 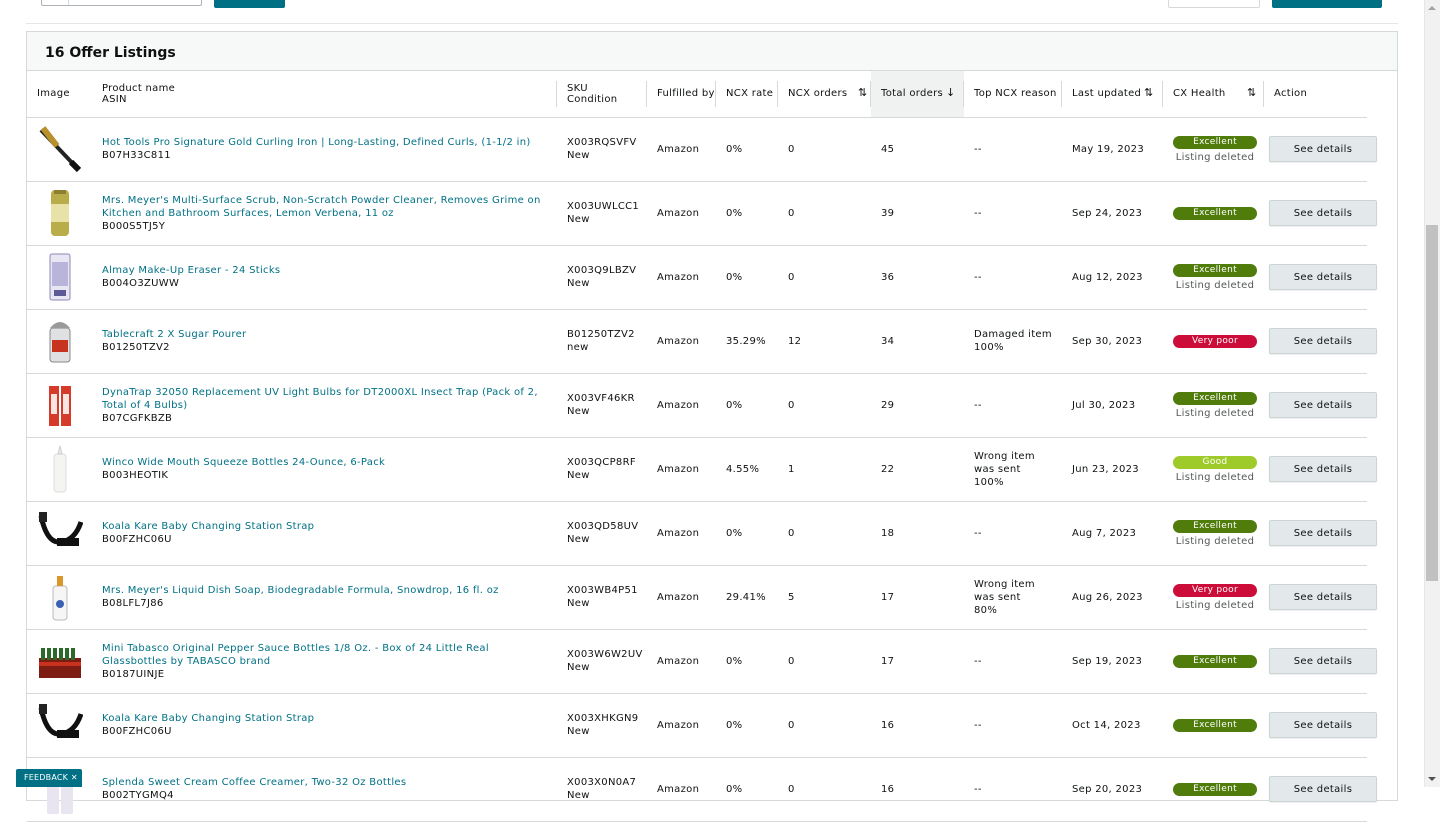 What do you see at coordinates (1213, 277) in the screenshot?
I see `cx-health-cell: Excellent Listing deleted` at bounding box center [1213, 277].